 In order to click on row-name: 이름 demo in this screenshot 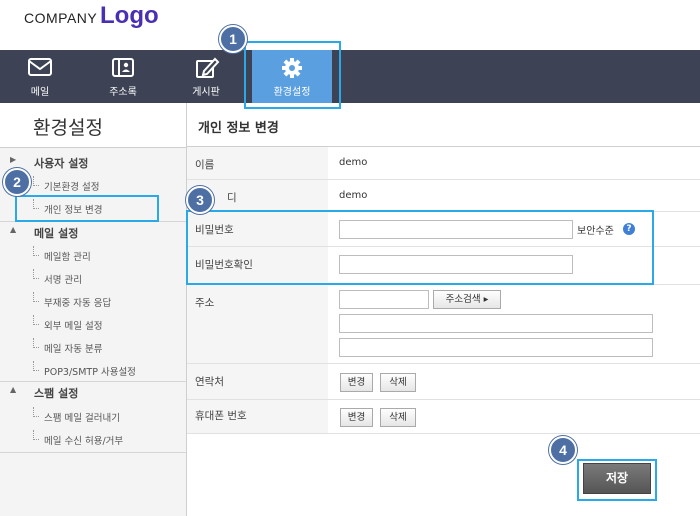, I will do `click(443, 163)`.